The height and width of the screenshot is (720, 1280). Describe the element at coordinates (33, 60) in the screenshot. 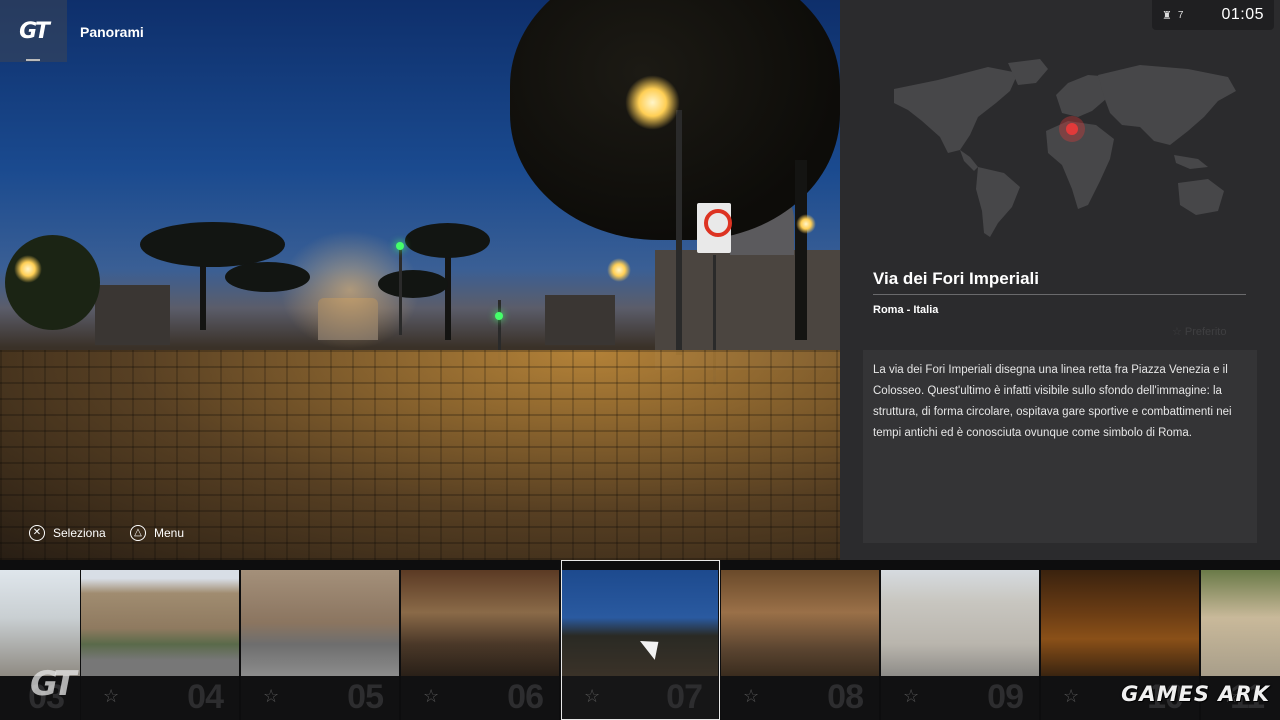

I see `logo-underline` at that location.